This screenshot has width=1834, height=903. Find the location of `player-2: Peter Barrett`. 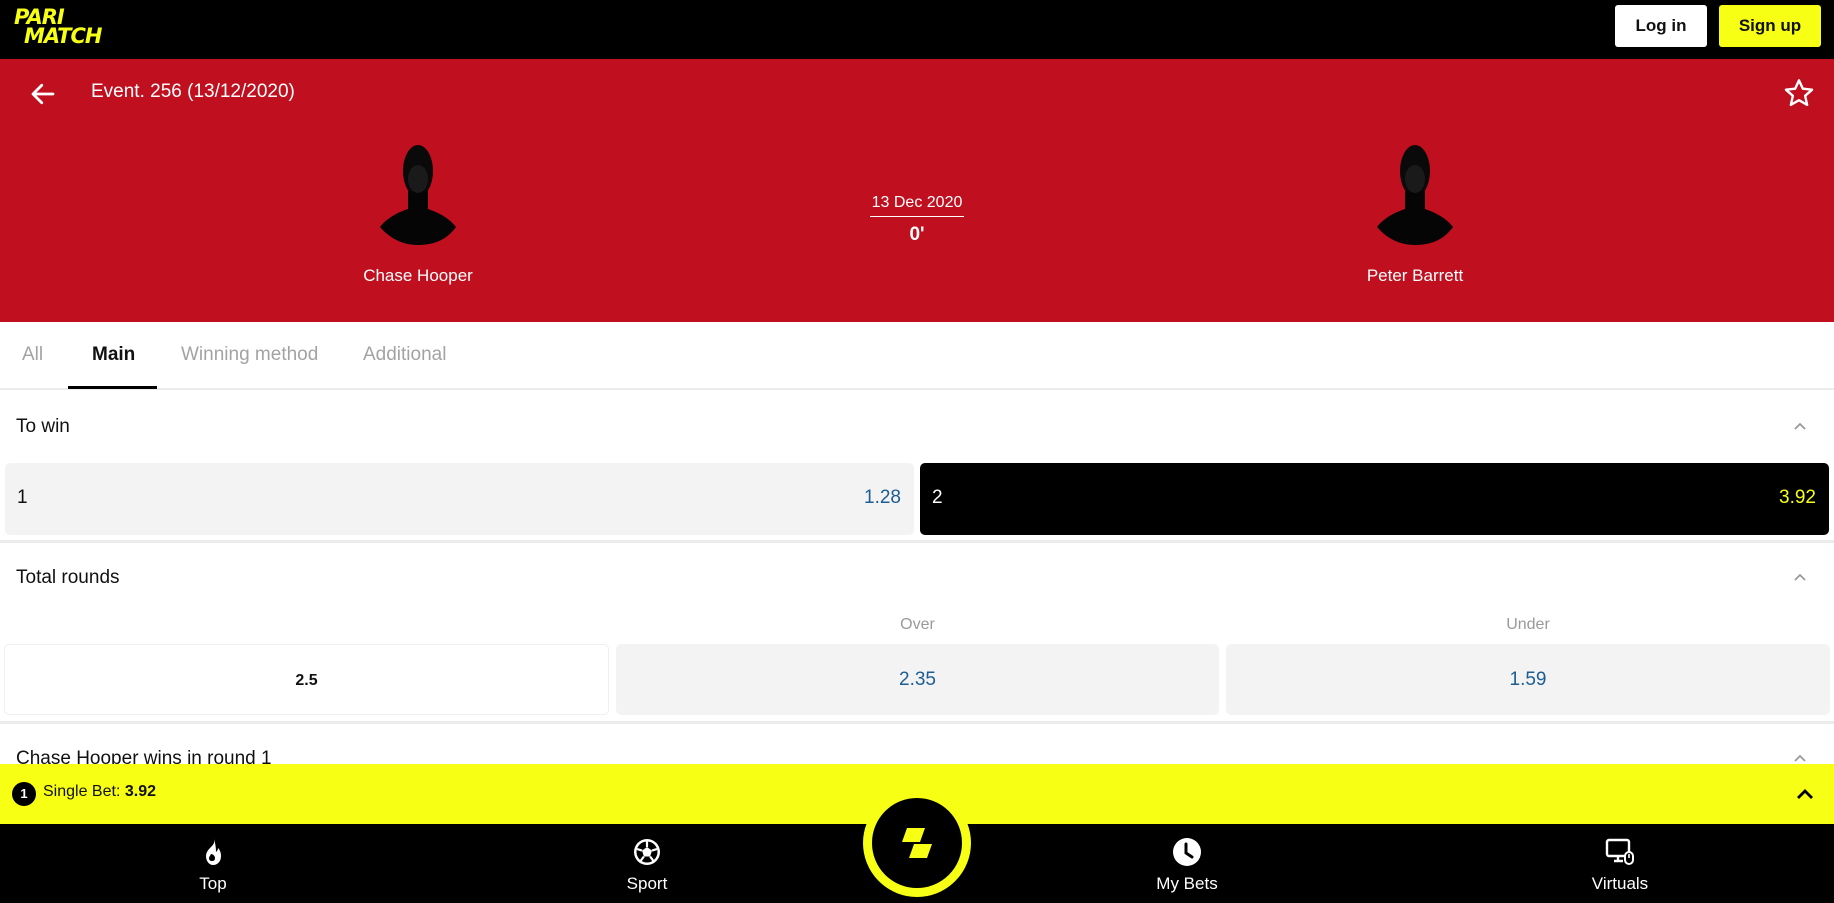

player-2: Peter Barrett is located at coordinates (1415, 213).